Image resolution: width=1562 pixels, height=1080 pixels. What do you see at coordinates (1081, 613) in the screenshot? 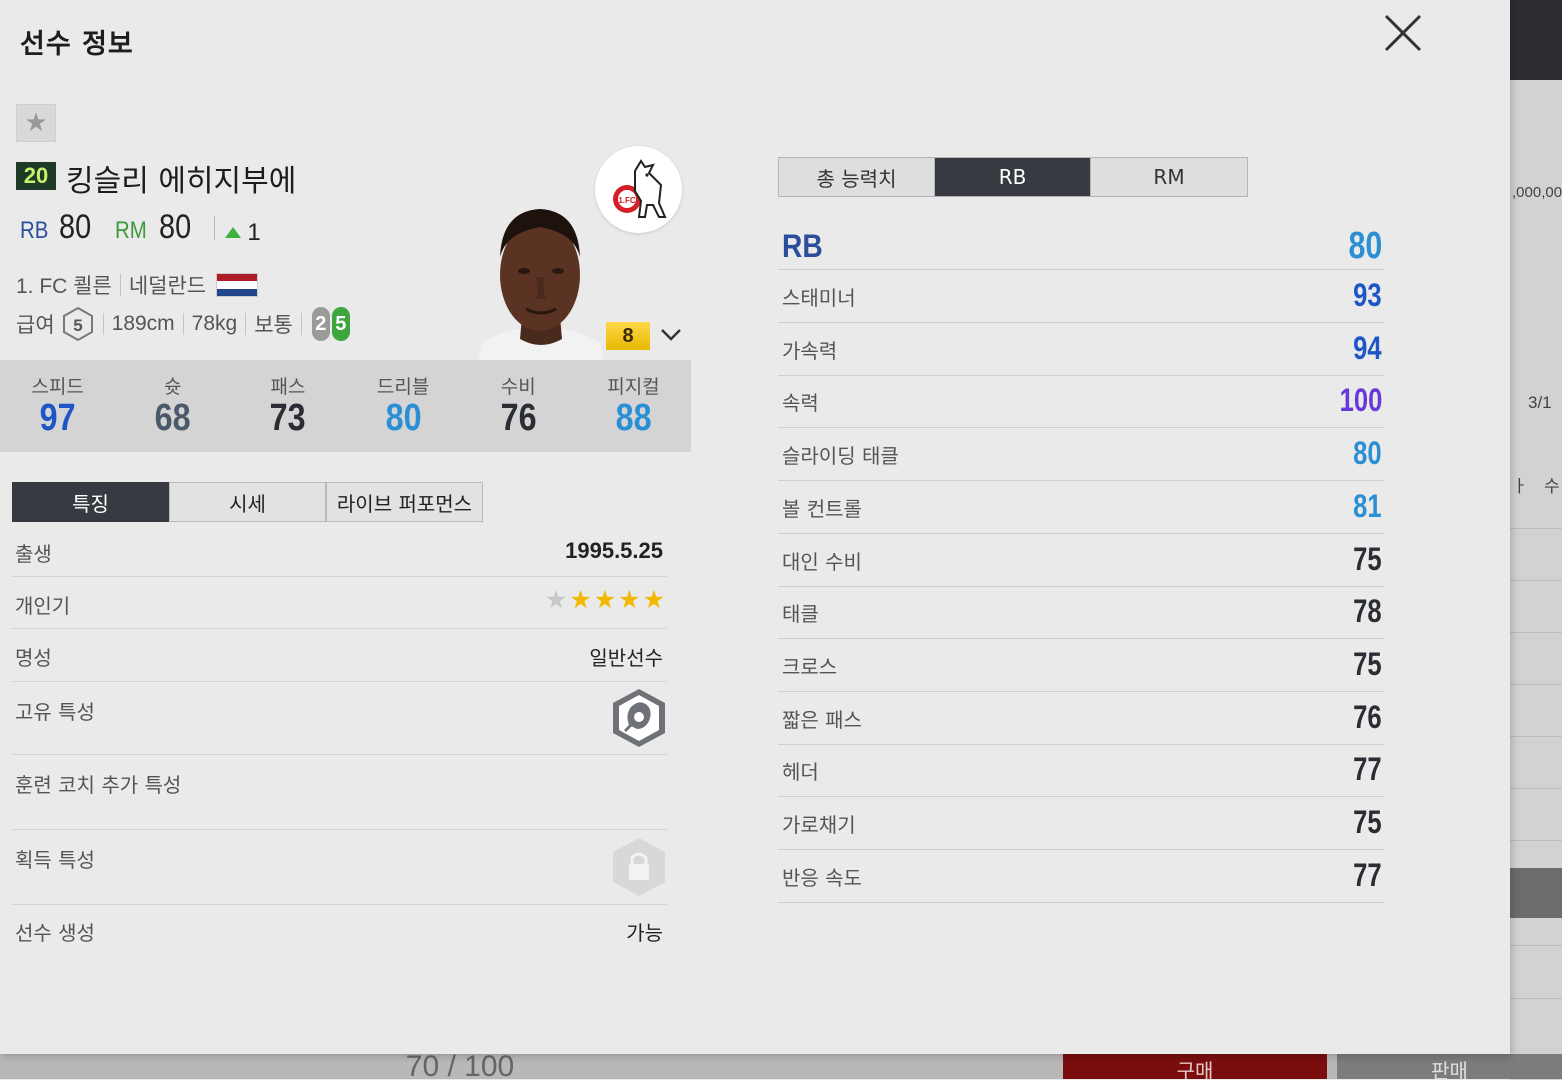
I see `attribute-row: 태클 78` at bounding box center [1081, 613].